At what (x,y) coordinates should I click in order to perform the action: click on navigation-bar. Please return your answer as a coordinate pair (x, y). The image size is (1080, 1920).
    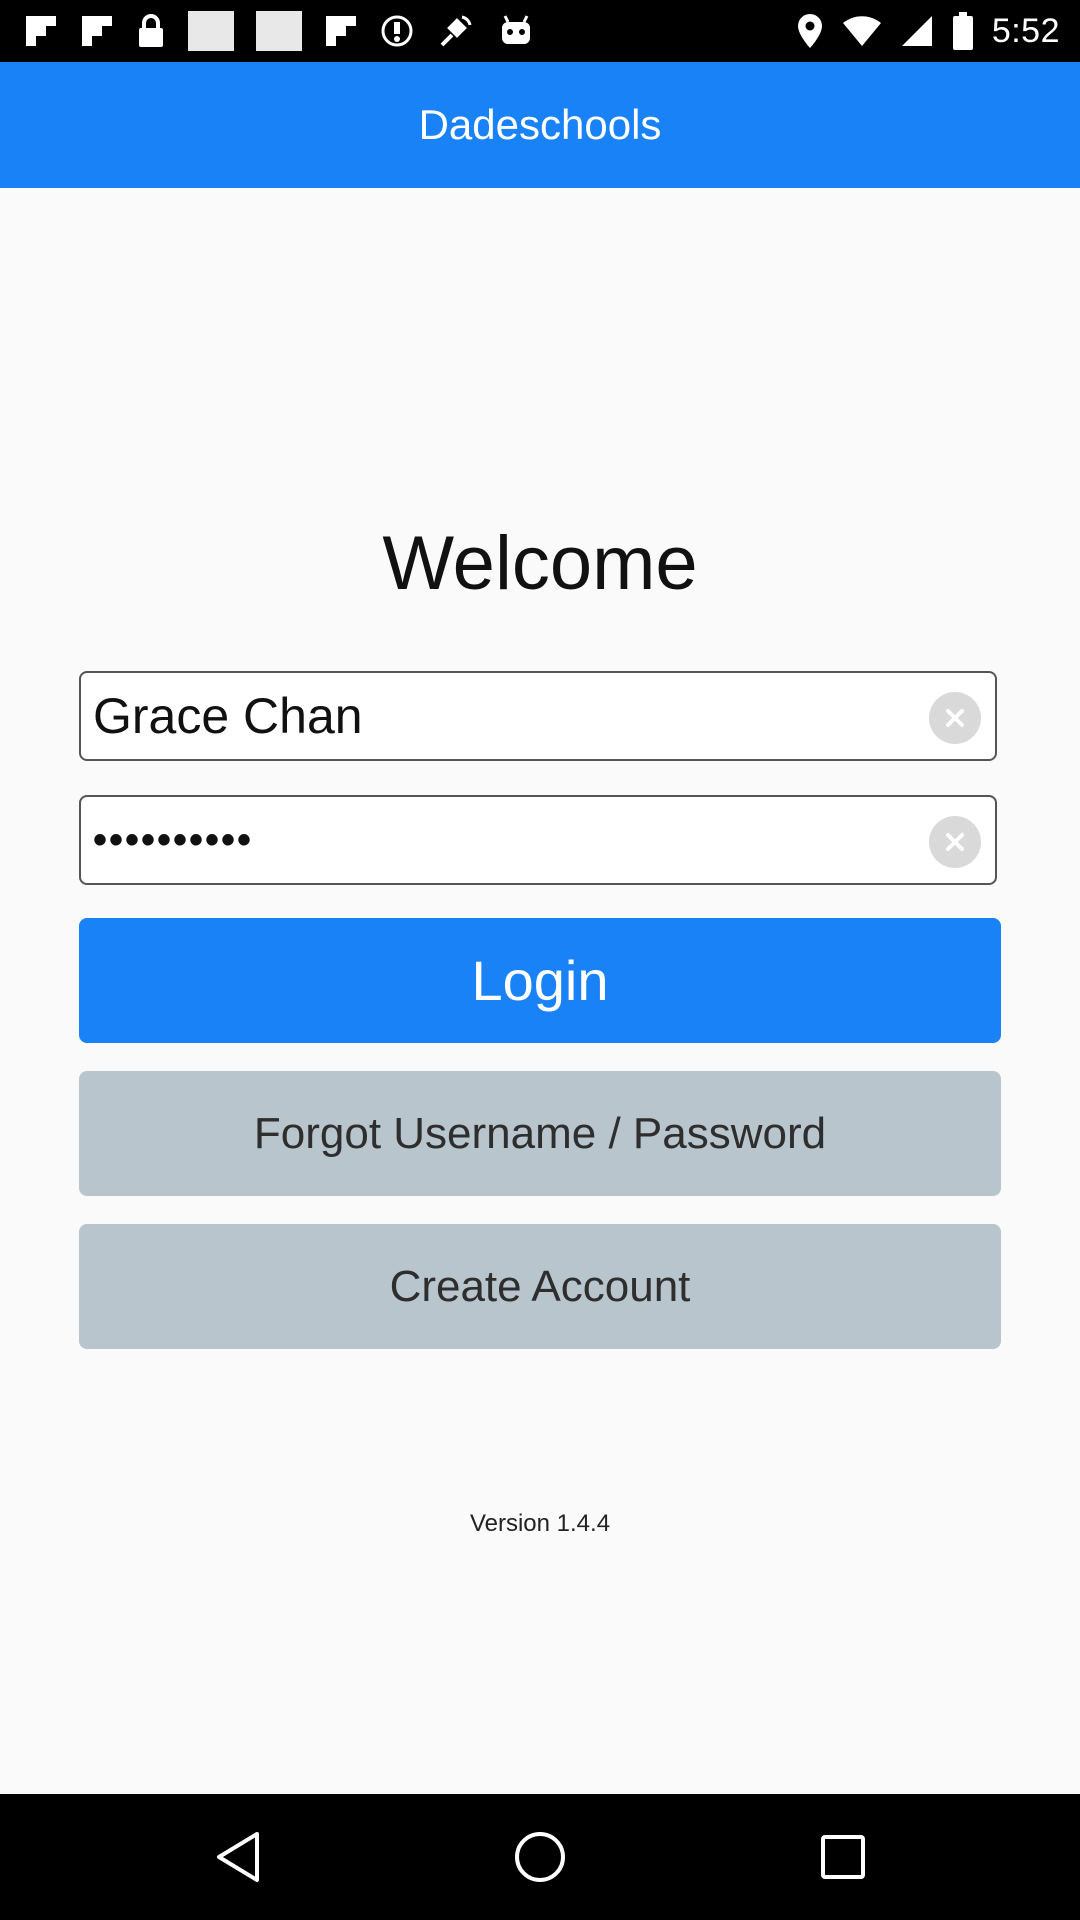
    Looking at the image, I should click on (540, 1857).